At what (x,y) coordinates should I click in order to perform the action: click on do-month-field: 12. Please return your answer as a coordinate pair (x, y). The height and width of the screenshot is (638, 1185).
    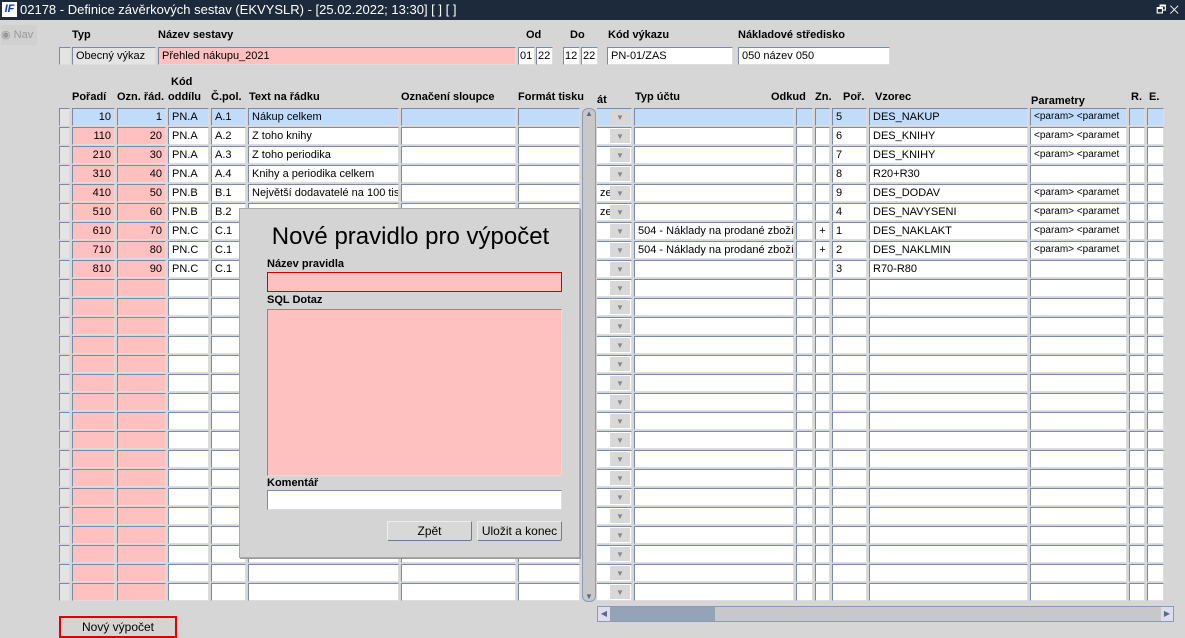
    Looking at the image, I should click on (571, 56).